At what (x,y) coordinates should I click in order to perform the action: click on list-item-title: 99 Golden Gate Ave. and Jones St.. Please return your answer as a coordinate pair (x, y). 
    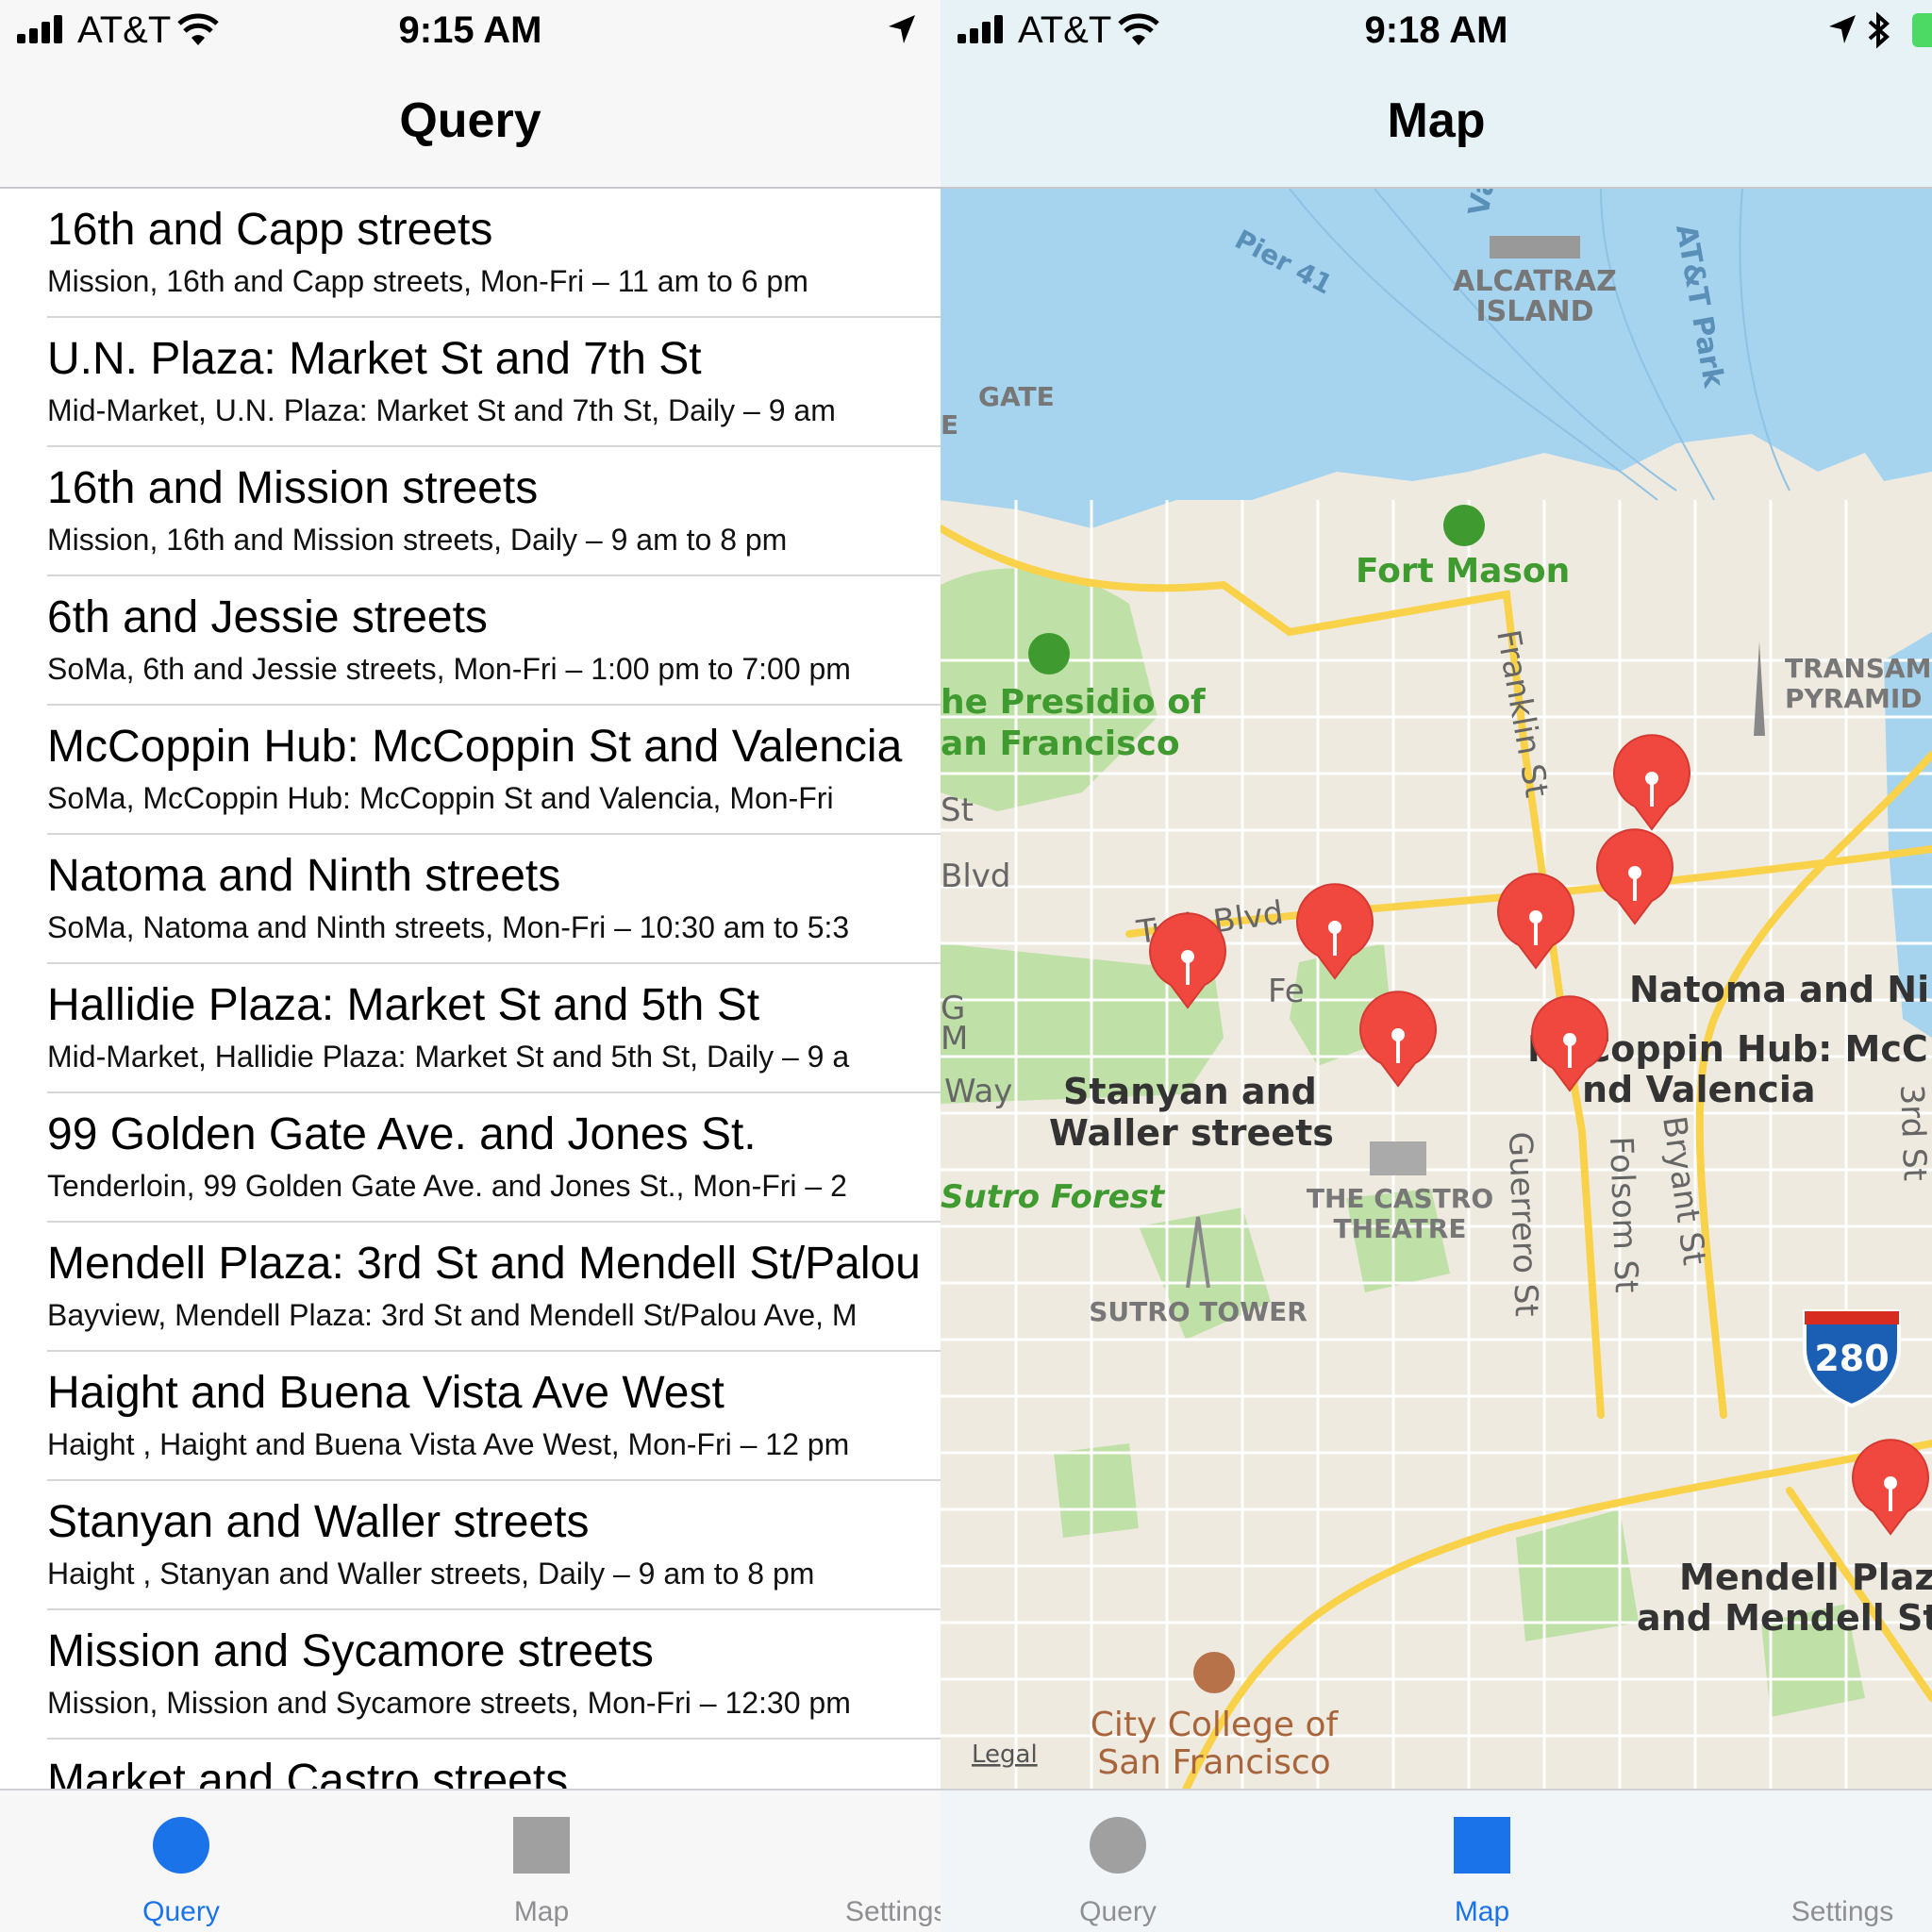
    Looking at the image, I should click on (402, 1134).